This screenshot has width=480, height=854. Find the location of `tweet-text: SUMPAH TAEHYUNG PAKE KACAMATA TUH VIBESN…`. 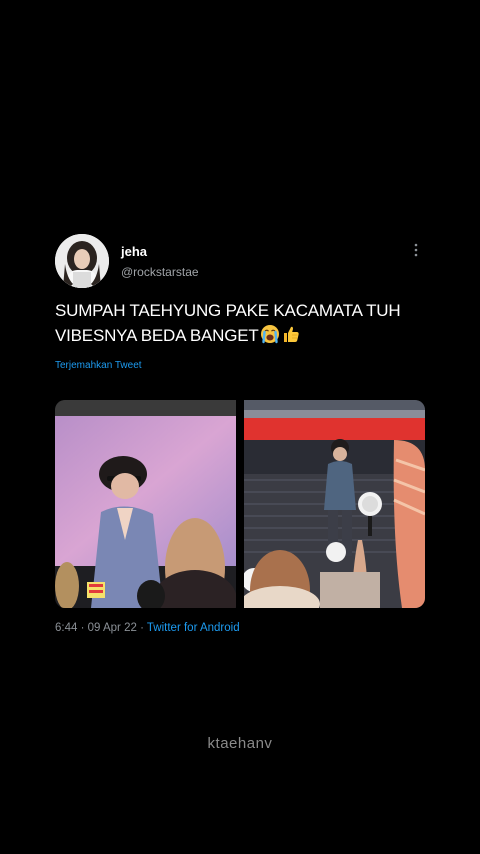

tweet-text: SUMPAH TAEHYUNG PAKE KACAMATA TUH VIBESN… is located at coordinates (240, 324).